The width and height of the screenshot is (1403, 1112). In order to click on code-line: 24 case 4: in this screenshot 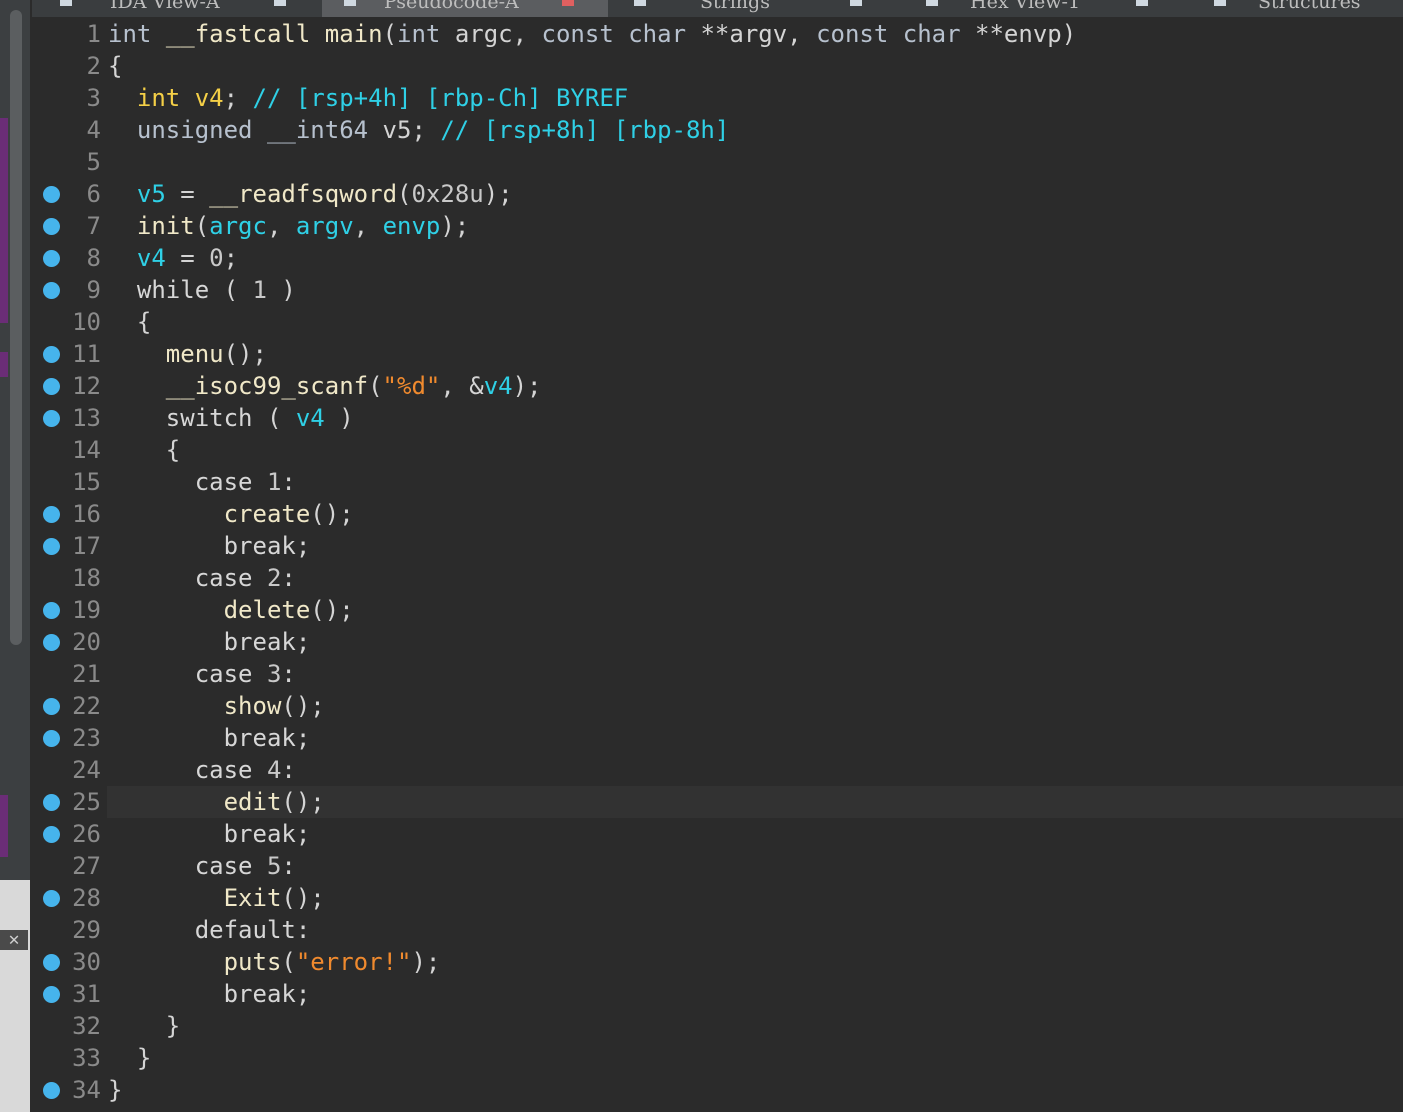, I will do `click(717, 770)`.